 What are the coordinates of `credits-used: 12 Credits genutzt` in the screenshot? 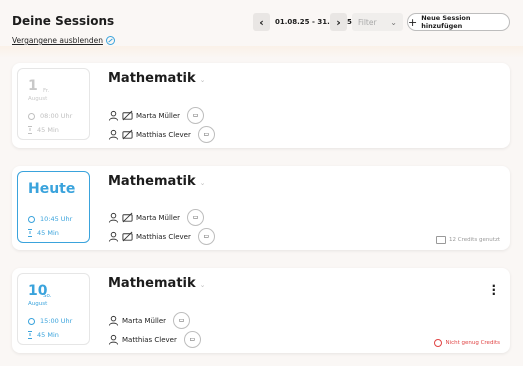 It's located at (468, 240).